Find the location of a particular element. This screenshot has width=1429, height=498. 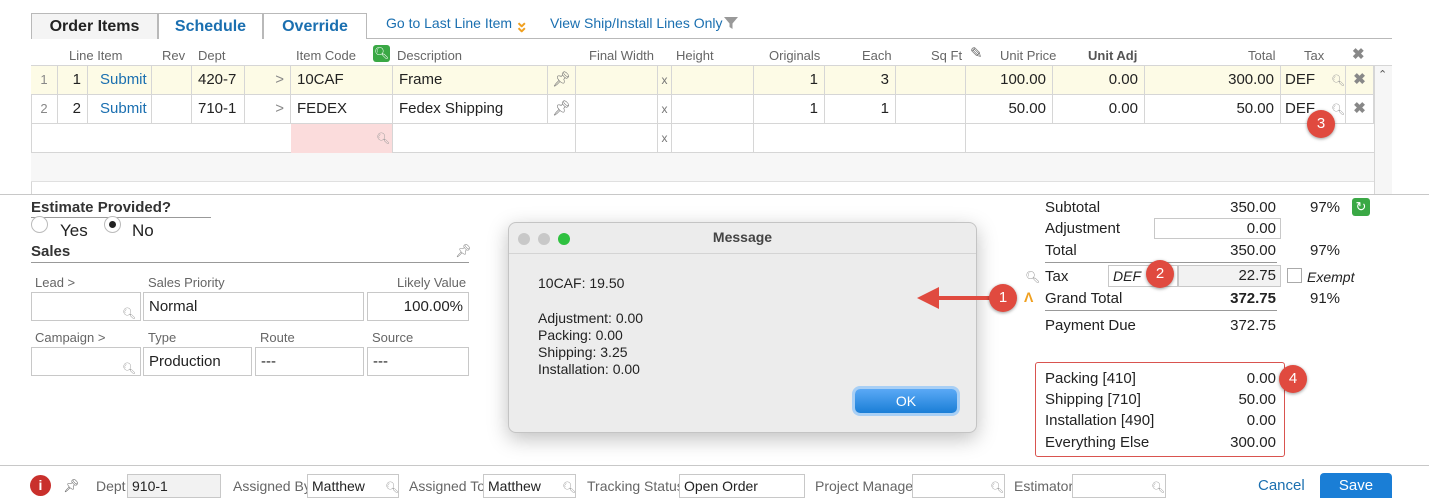

breakdown-label: Installation [490] is located at coordinates (1100, 420).